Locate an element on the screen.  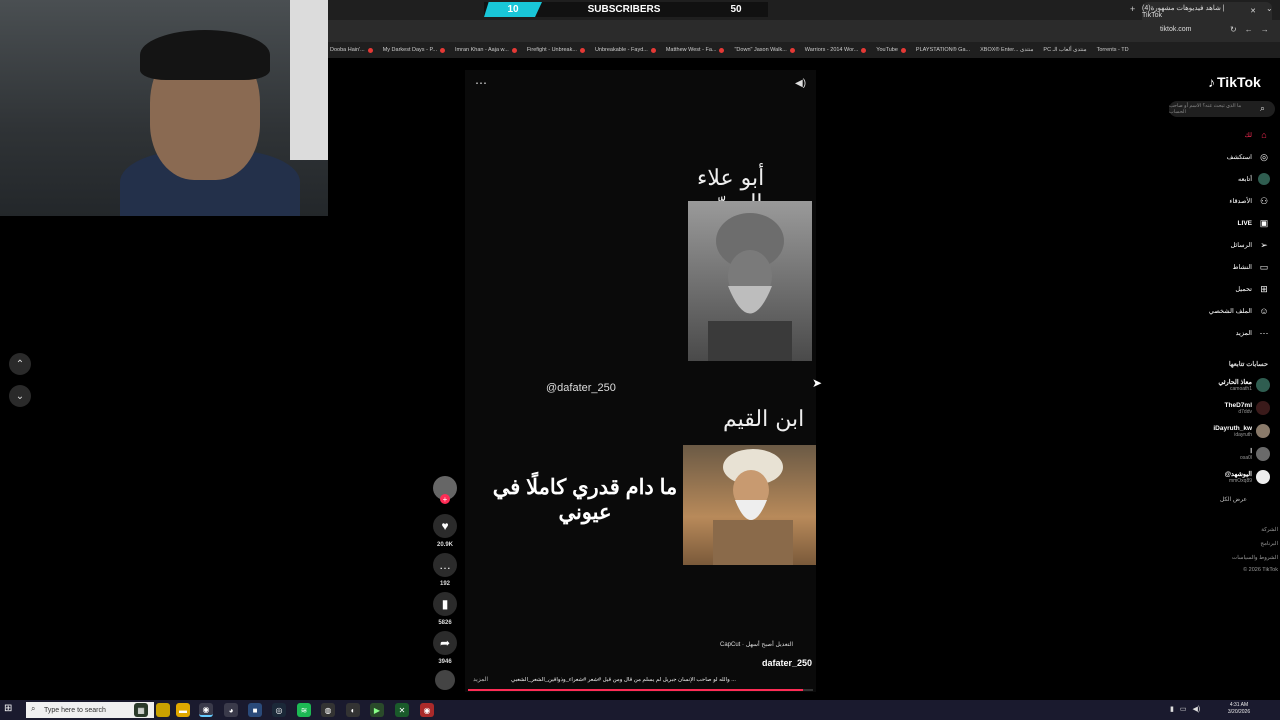
bookmark: XBOX® Enter... منتدى is located at coordinates (1006, 50).